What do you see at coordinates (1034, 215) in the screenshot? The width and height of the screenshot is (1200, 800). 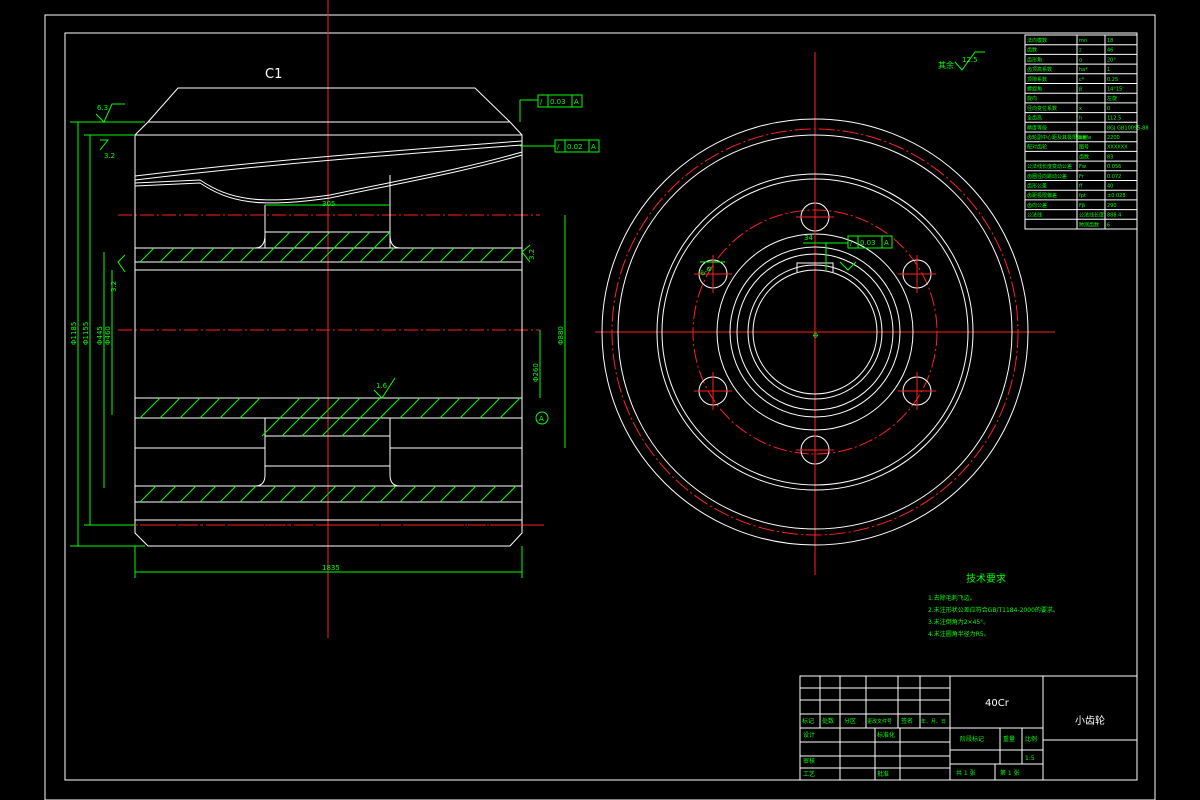 I see `param-cell: 公法线` at bounding box center [1034, 215].